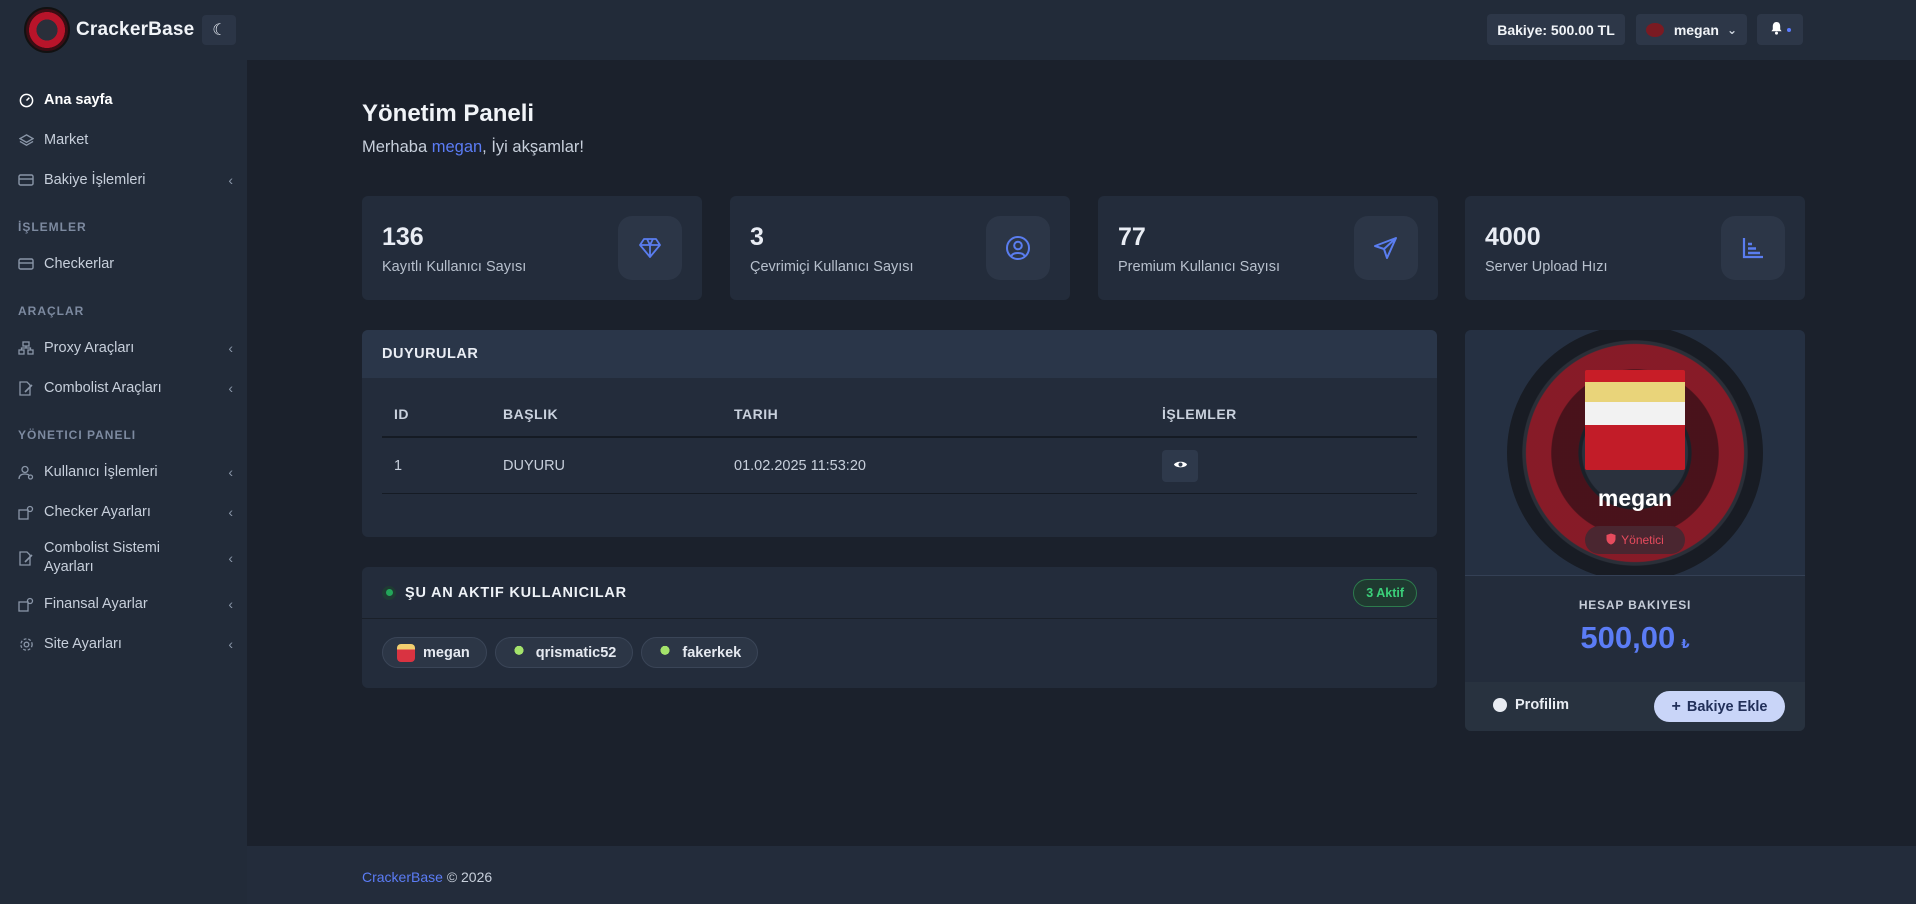  What do you see at coordinates (1556, 29) in the screenshot?
I see `balance-pill: Bakiye: 500.00 TL` at bounding box center [1556, 29].